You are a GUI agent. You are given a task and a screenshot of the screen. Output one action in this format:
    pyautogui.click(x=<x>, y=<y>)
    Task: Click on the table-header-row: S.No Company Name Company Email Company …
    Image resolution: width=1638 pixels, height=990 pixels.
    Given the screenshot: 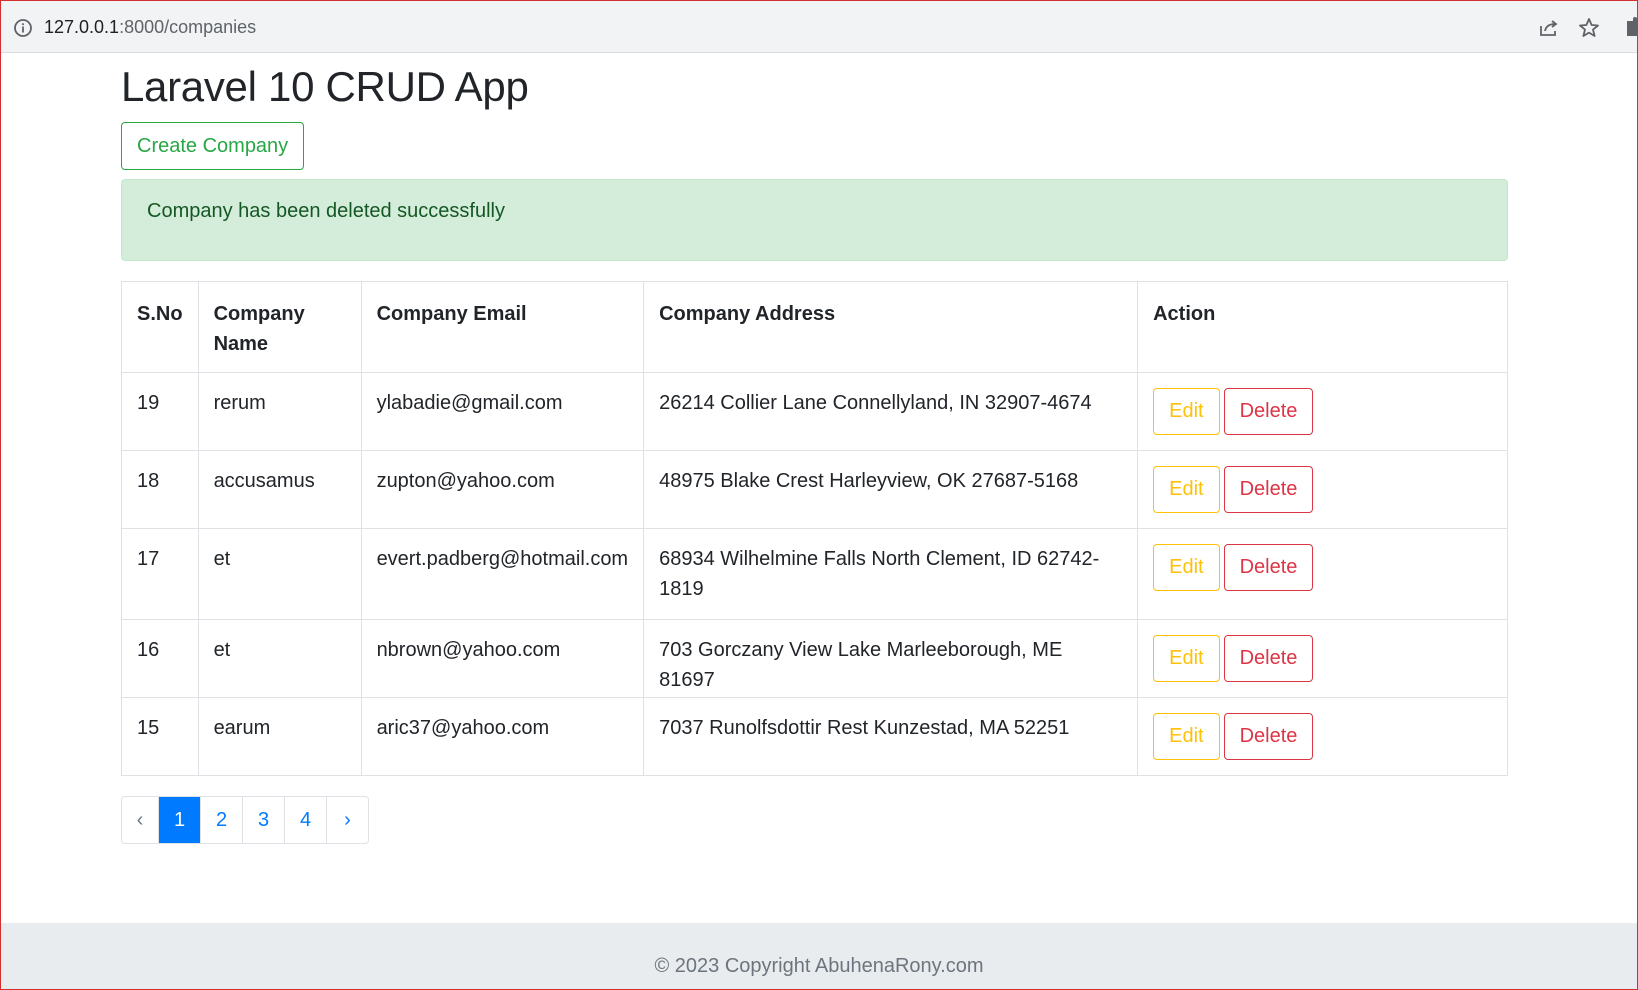 What is the action you would take?
    pyautogui.click(x=814, y=327)
    